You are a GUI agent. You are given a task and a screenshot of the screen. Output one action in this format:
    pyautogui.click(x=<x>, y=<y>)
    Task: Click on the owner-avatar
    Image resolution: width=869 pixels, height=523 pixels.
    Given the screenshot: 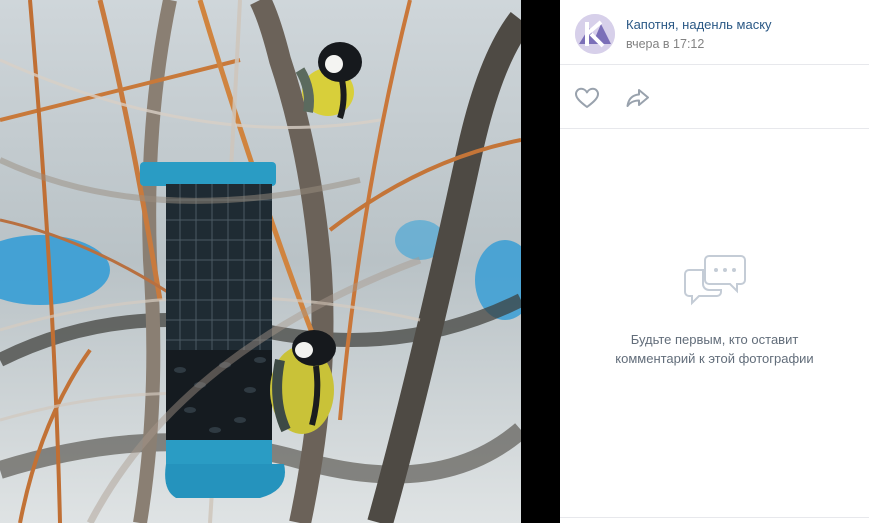 What is the action you would take?
    pyautogui.click(x=595, y=34)
    